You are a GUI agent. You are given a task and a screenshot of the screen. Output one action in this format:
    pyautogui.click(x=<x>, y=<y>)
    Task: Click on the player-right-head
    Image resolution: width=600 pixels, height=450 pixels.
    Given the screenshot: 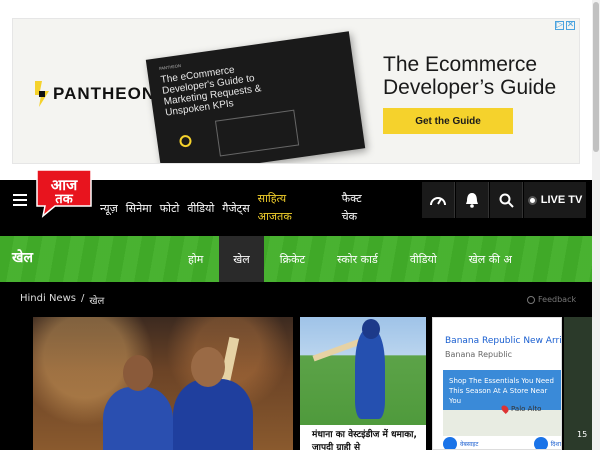 What is the action you would take?
    pyautogui.click(x=208, y=367)
    